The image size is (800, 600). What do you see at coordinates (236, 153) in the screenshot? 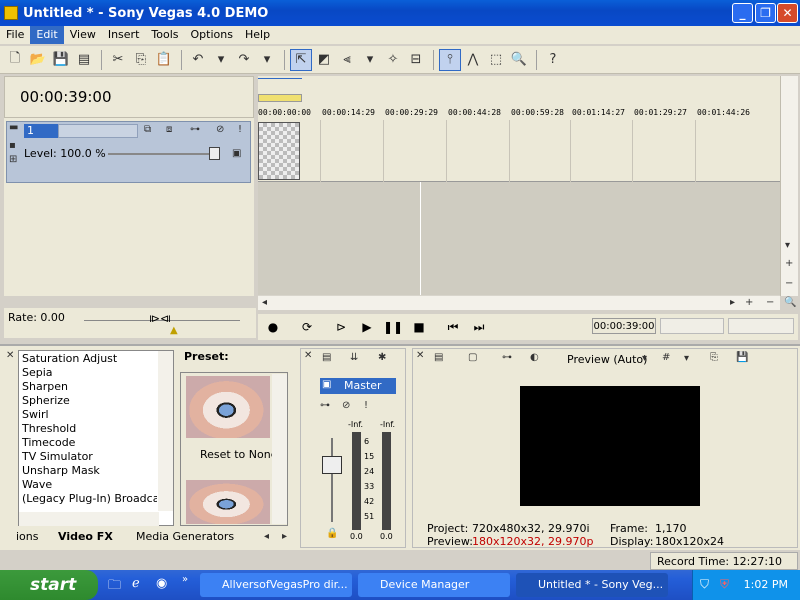
I see `composite-mode-icon: ▣` at bounding box center [236, 153].